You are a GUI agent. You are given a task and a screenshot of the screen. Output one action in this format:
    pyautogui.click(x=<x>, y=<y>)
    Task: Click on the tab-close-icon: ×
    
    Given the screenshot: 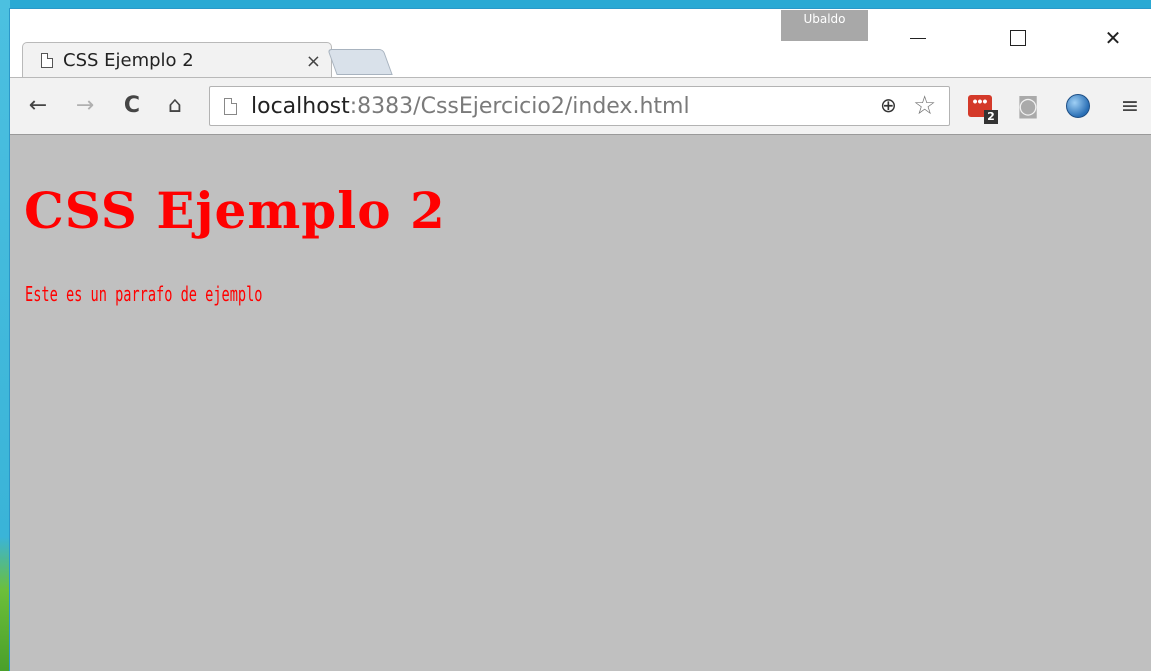 What is the action you would take?
    pyautogui.click(x=313, y=61)
    